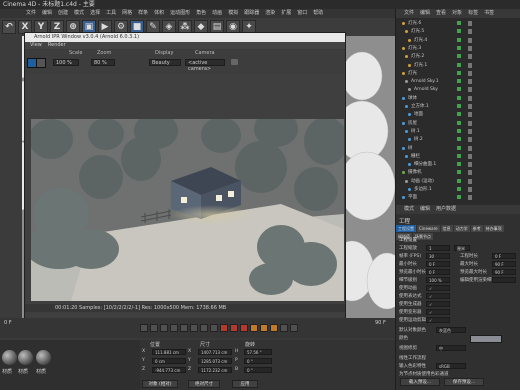 The height and width of the screenshot is (390, 520). What do you see at coordinates (47, 13) in the screenshot?
I see `menu-item-1: 编辑` at bounding box center [47, 13].